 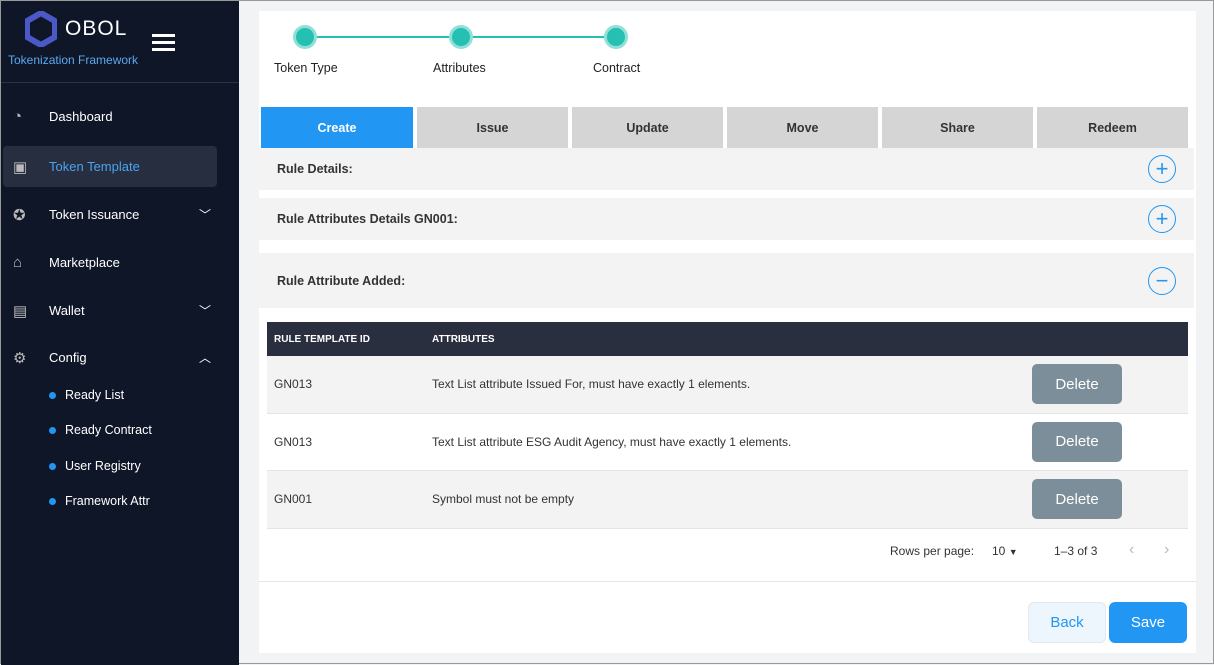 What do you see at coordinates (20, 358) in the screenshot?
I see `config-icon: ⚙` at bounding box center [20, 358].